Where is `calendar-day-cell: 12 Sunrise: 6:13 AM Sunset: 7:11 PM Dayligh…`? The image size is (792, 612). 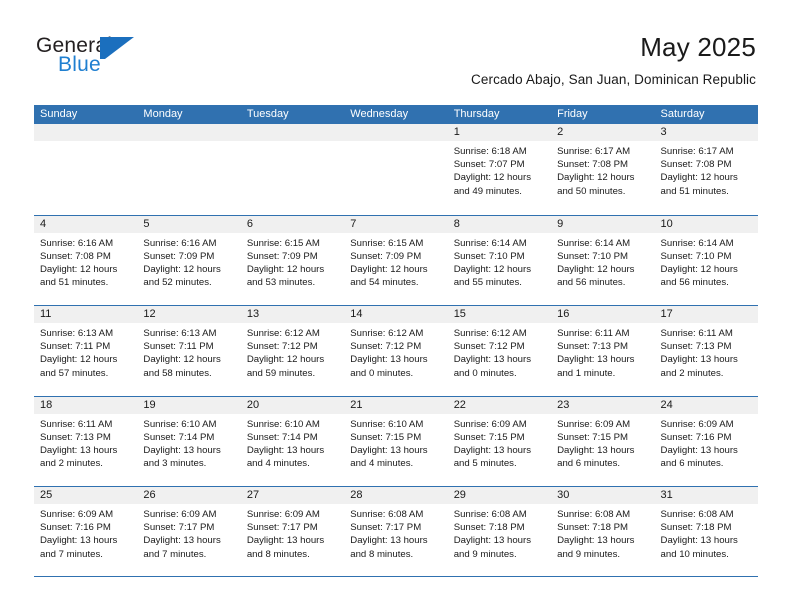
calendar-day-cell: 12 Sunrise: 6:13 AM Sunset: 7:11 PM Dayligh… is located at coordinates (189, 351).